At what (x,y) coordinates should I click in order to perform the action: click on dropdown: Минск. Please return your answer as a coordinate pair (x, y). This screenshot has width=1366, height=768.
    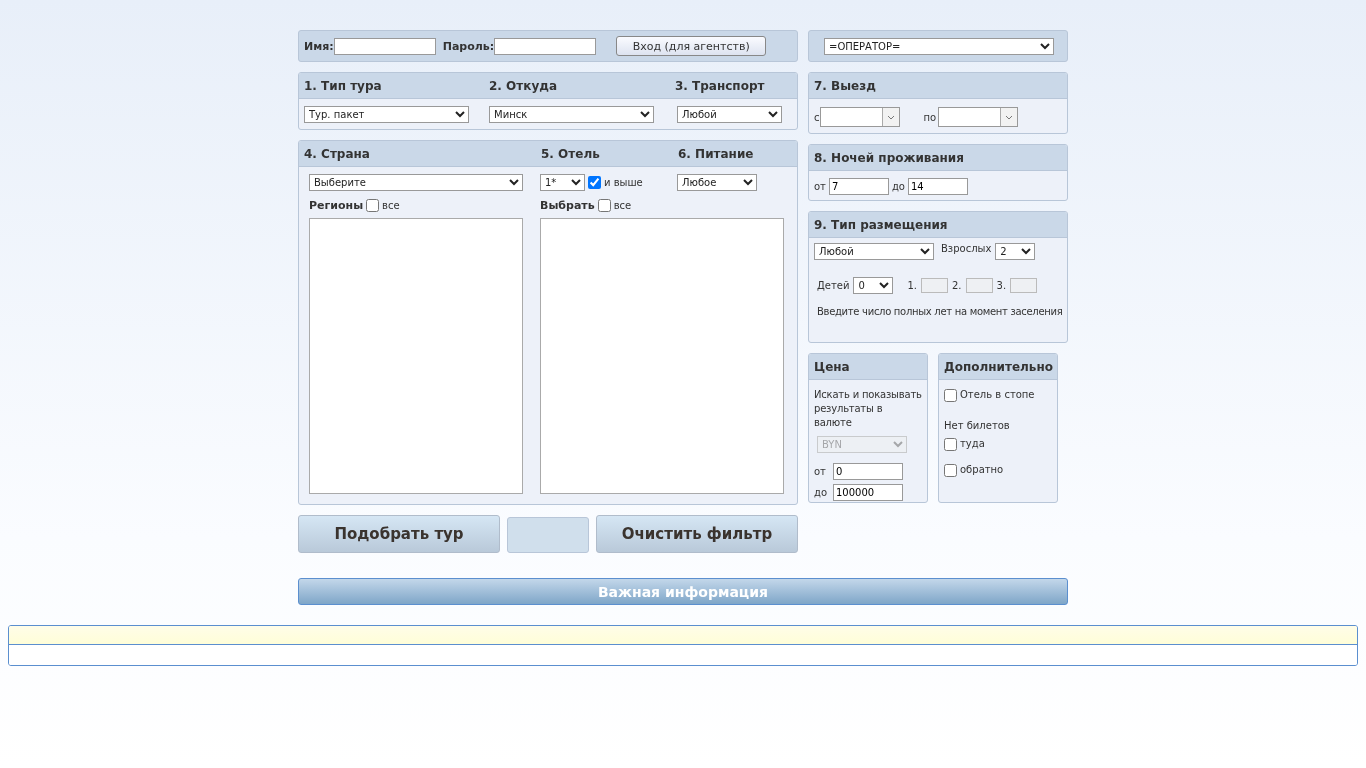
    Looking at the image, I should click on (571, 114).